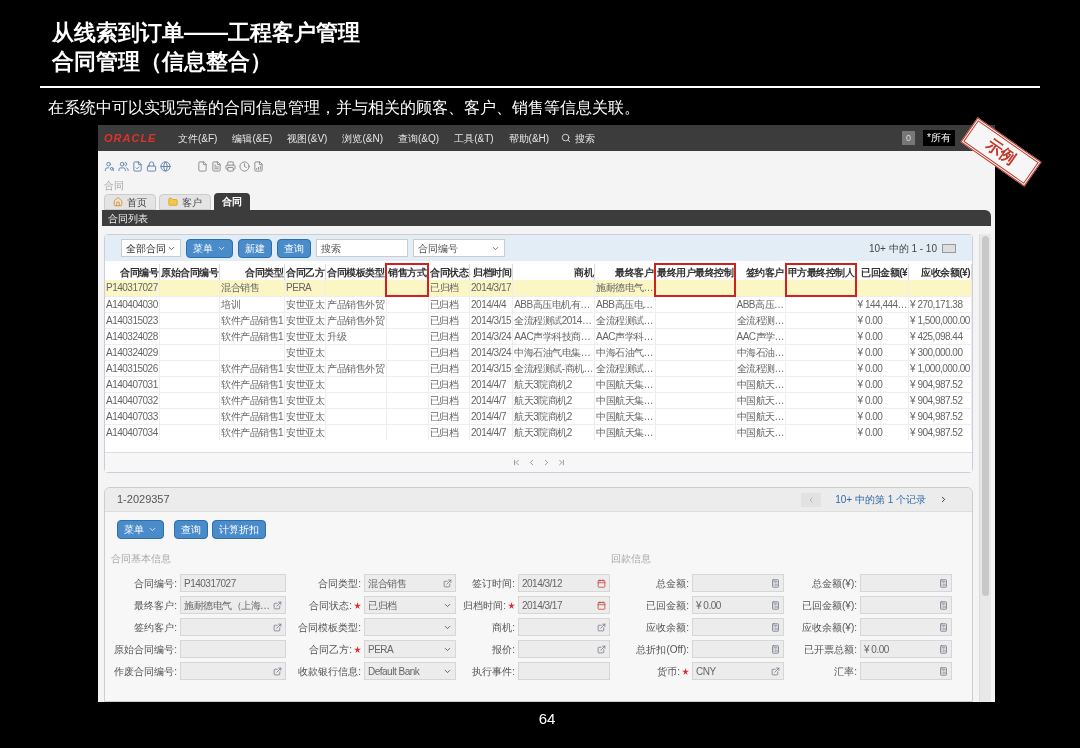  I want to click on list-title: 合同列表, so click(128, 218).